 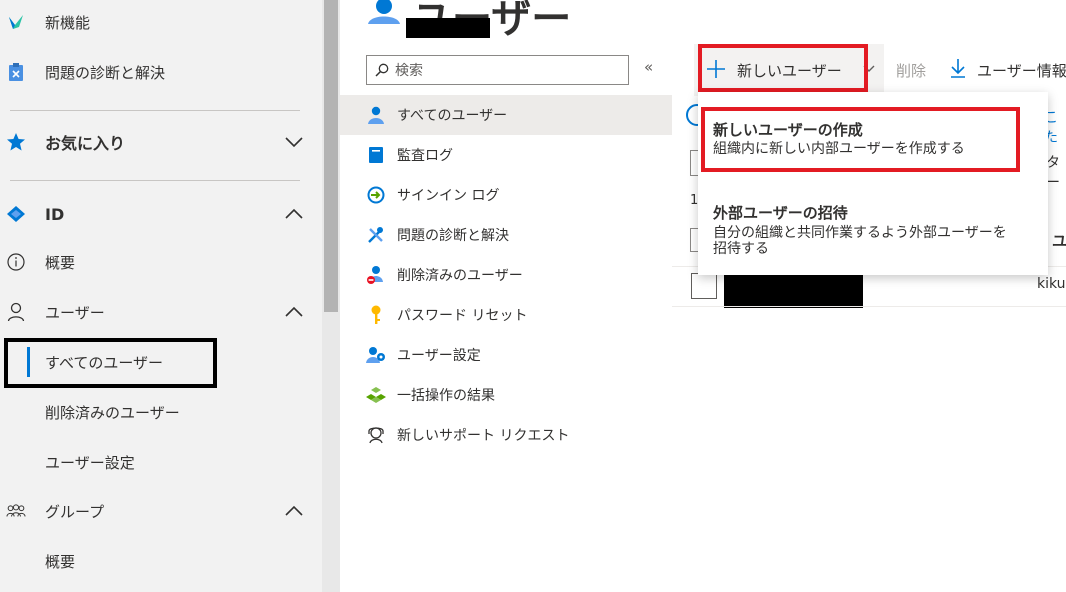 I want to click on collapse-menu-button: «, so click(x=648, y=67).